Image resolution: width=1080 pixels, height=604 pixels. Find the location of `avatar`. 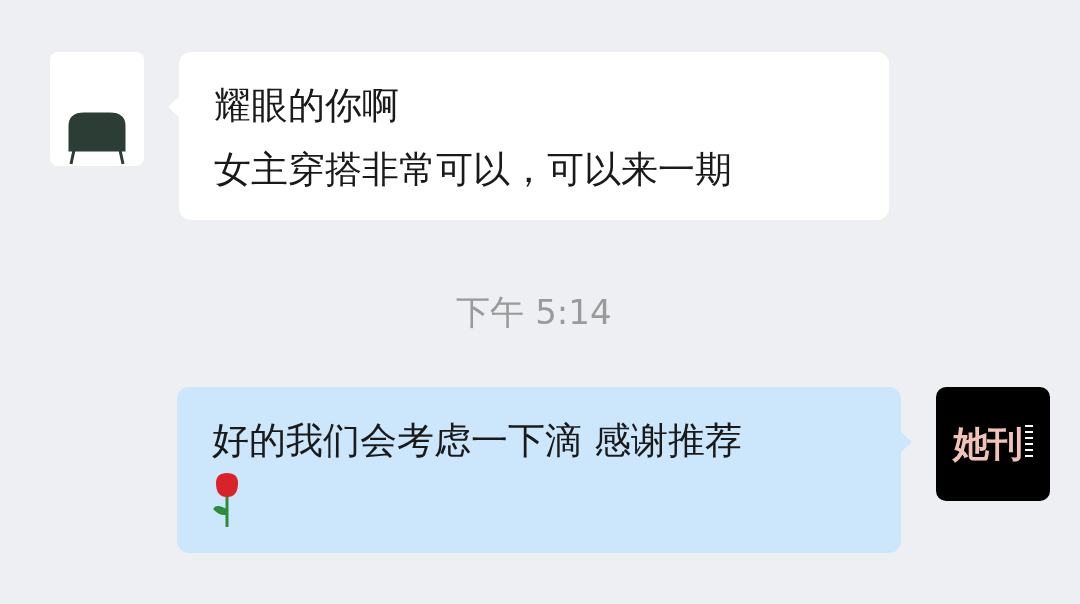

avatar is located at coordinates (97, 109).